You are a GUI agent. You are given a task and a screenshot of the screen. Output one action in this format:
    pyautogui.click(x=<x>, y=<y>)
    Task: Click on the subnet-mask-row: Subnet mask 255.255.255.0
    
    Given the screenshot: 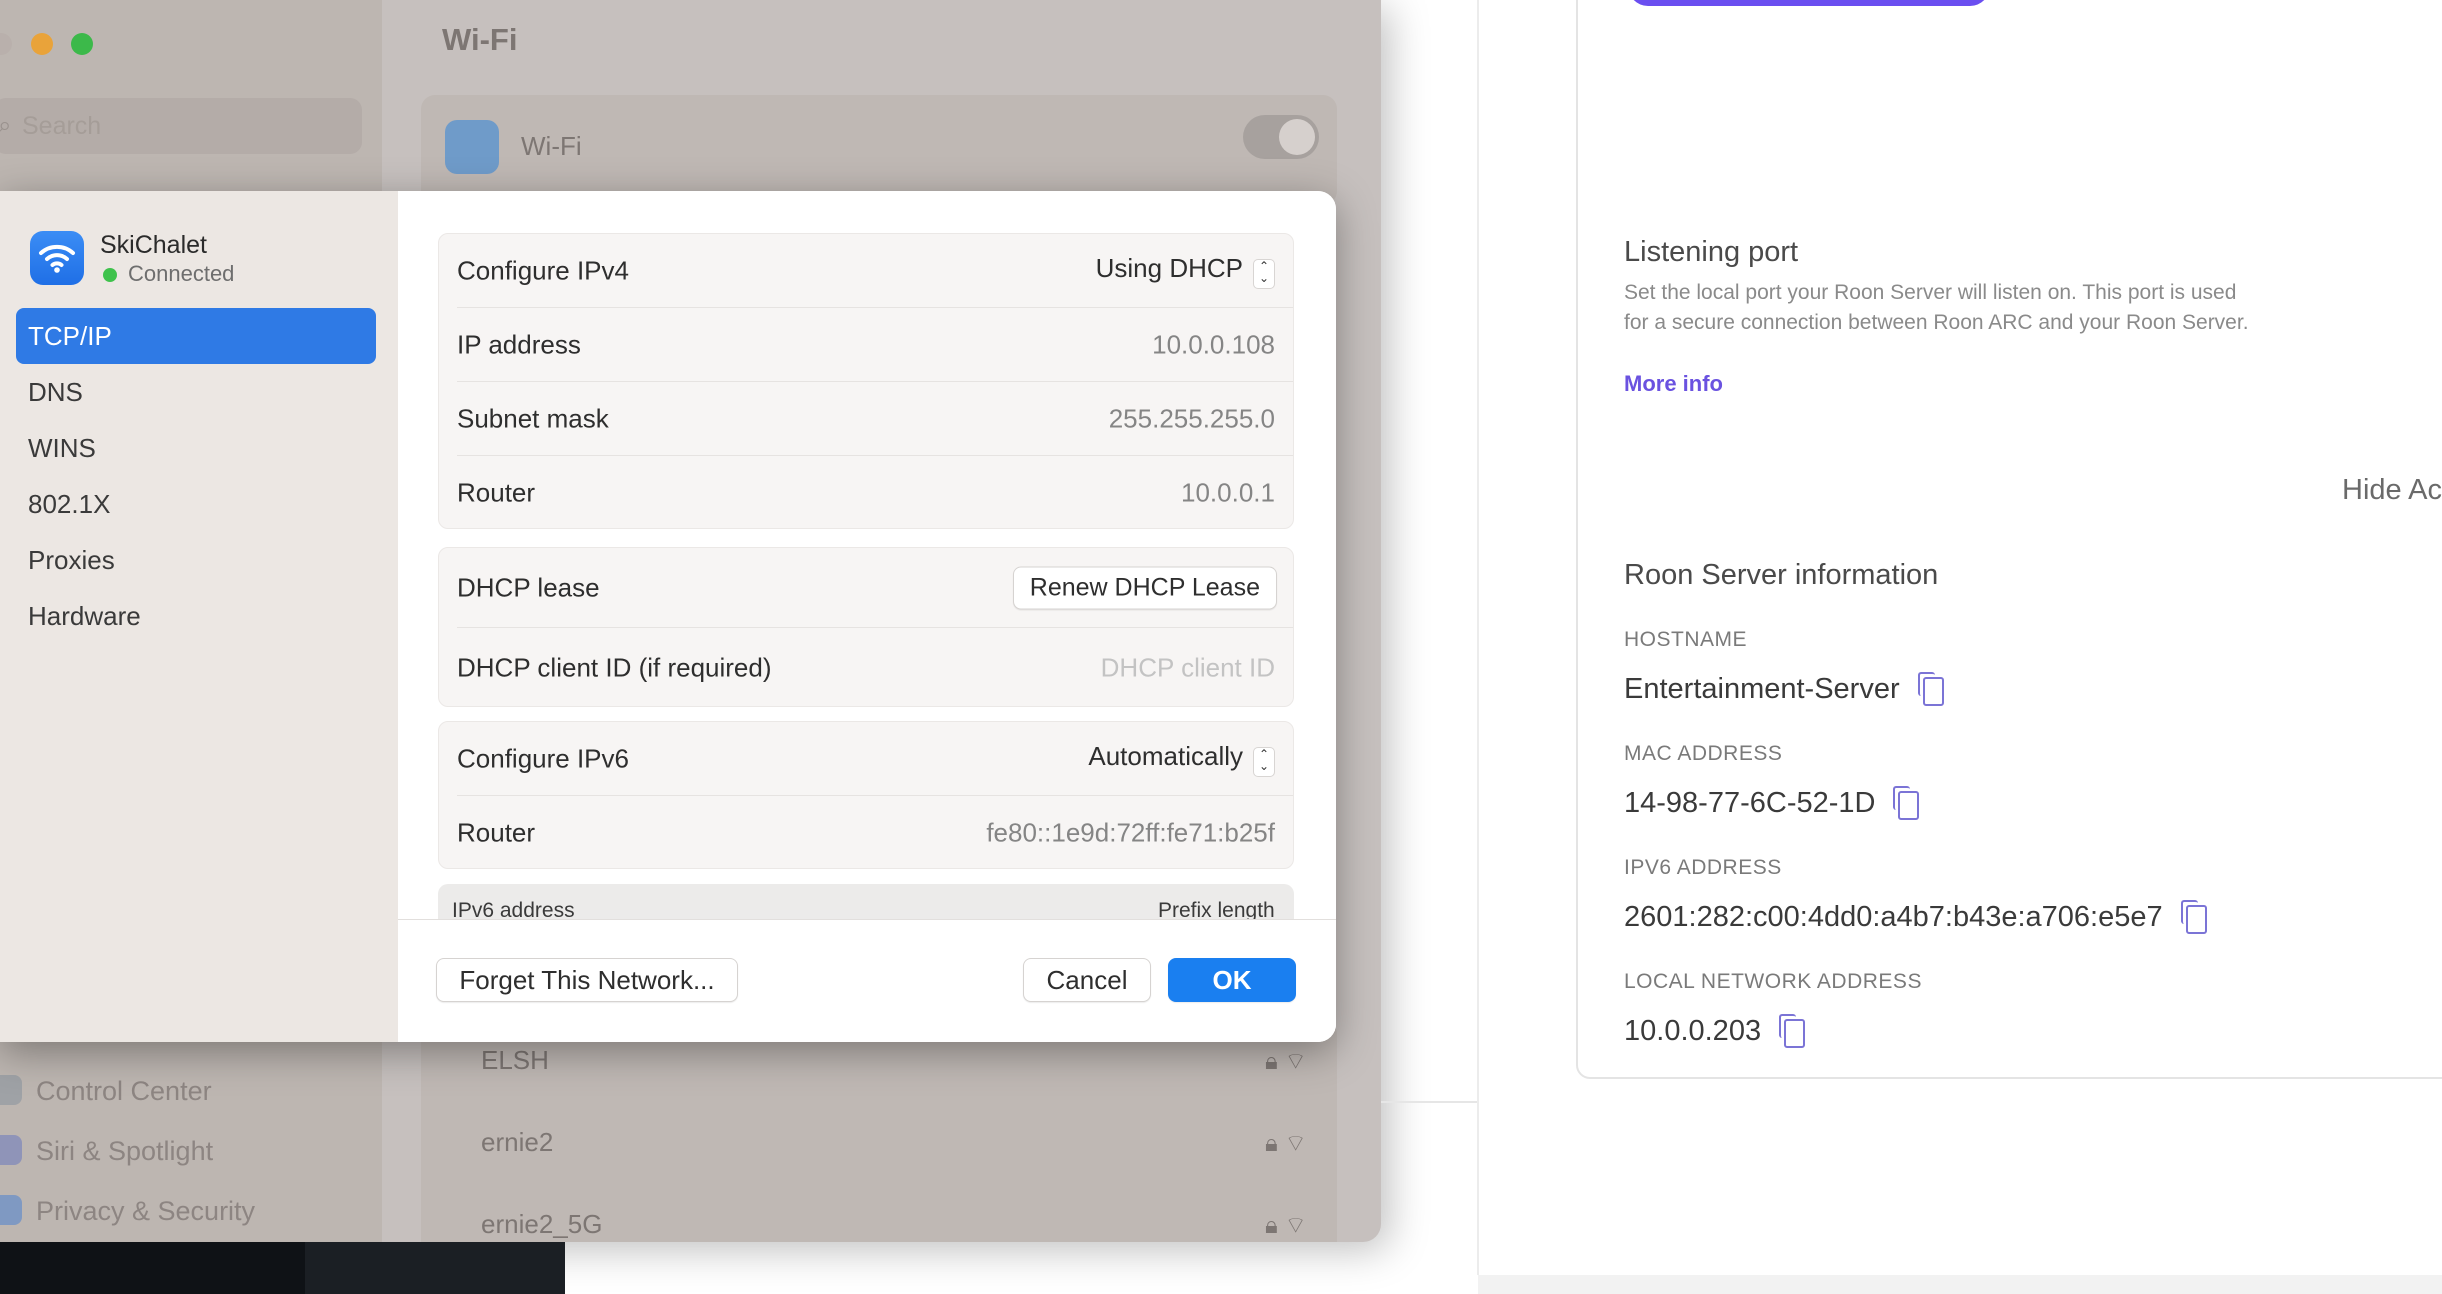 What is the action you would take?
    pyautogui.click(x=866, y=419)
    